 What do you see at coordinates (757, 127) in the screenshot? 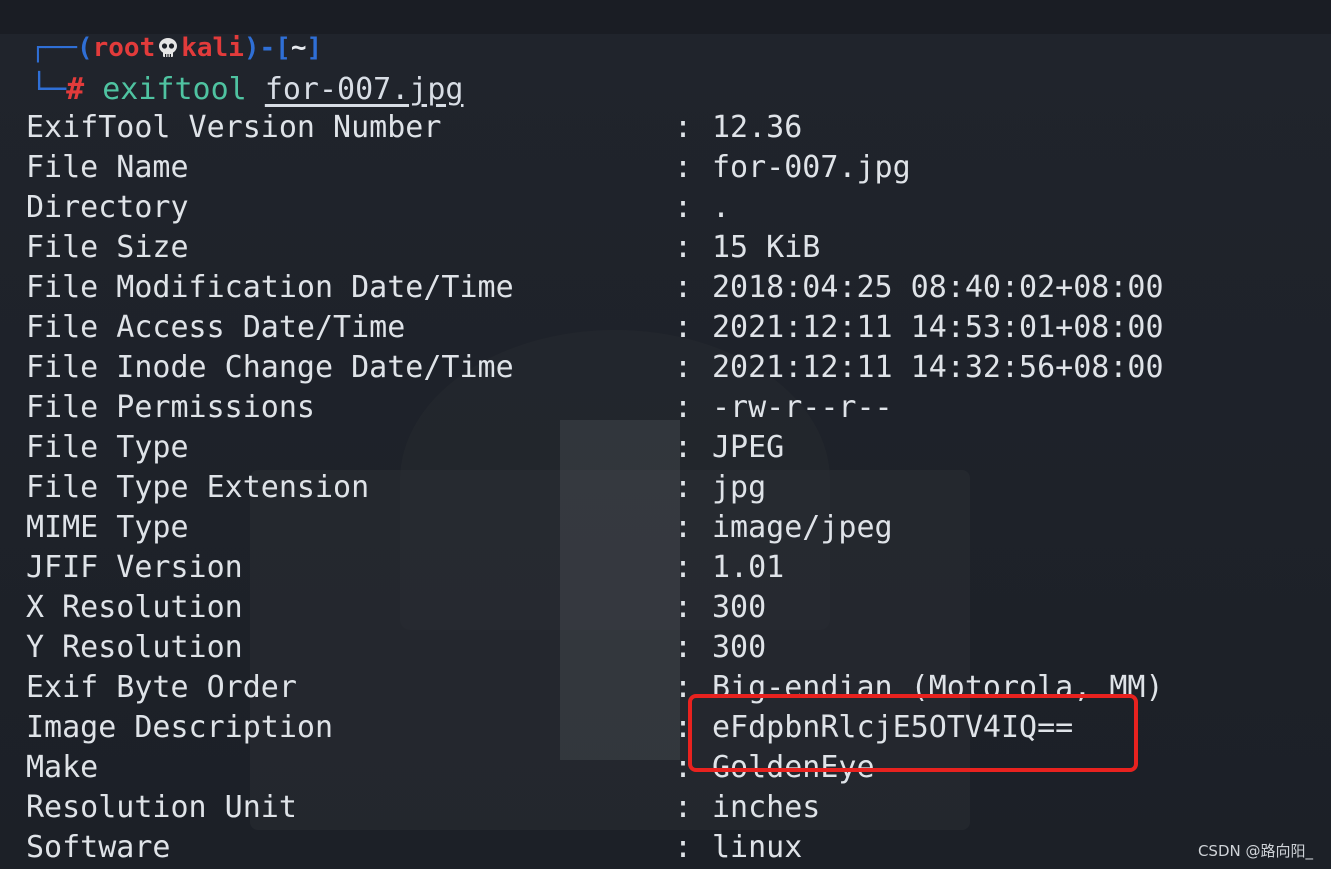
I see `exif-value: 12.36` at bounding box center [757, 127].